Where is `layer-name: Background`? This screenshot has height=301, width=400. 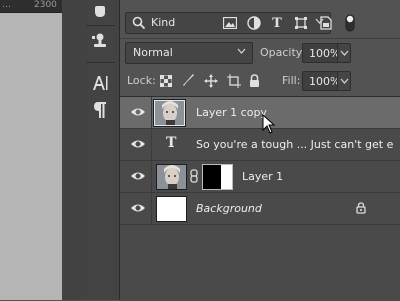 layer-name: Background is located at coordinates (229, 208).